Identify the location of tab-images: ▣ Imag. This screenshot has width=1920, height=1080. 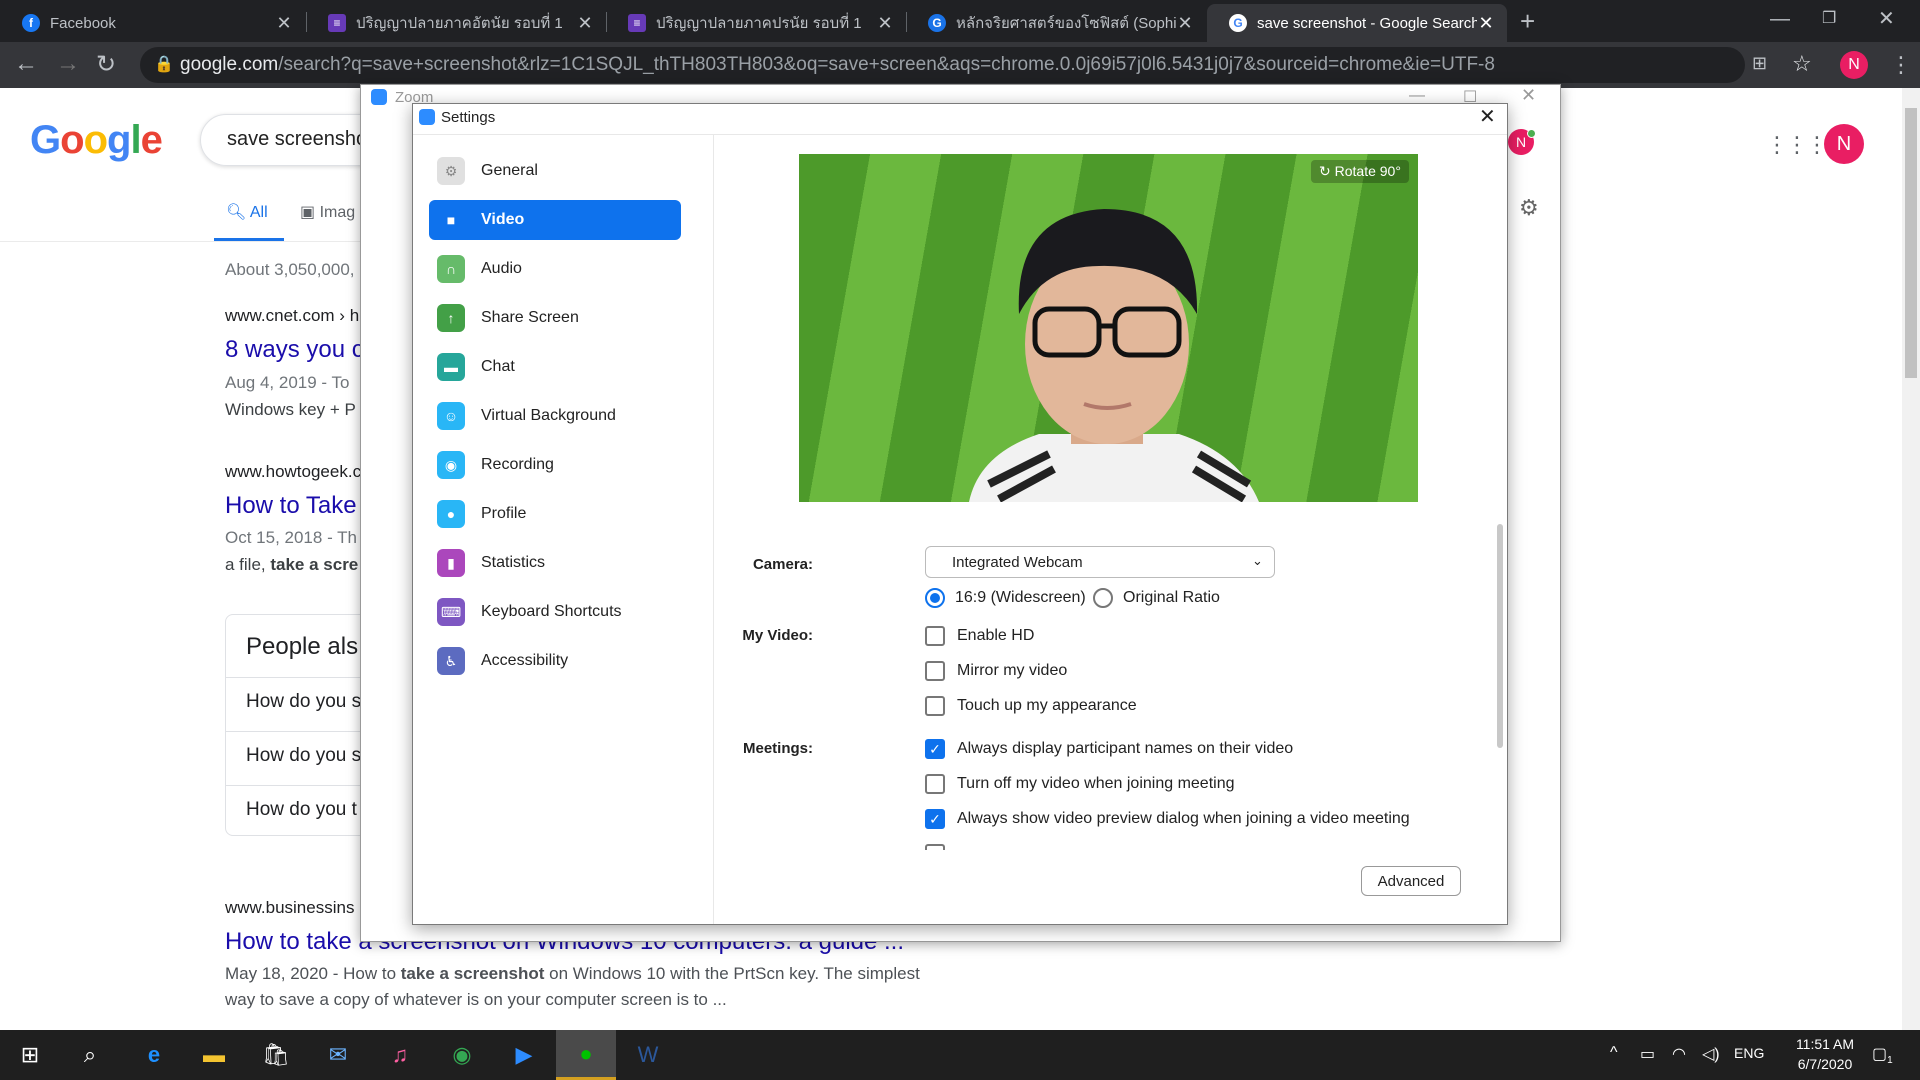
(327, 212).